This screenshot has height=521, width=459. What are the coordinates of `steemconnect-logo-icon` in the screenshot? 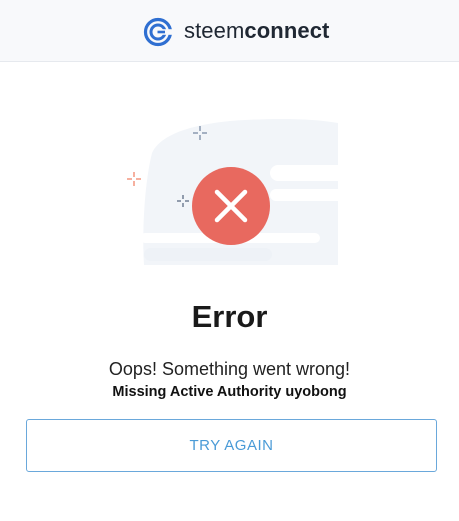 It's located at (158, 32).